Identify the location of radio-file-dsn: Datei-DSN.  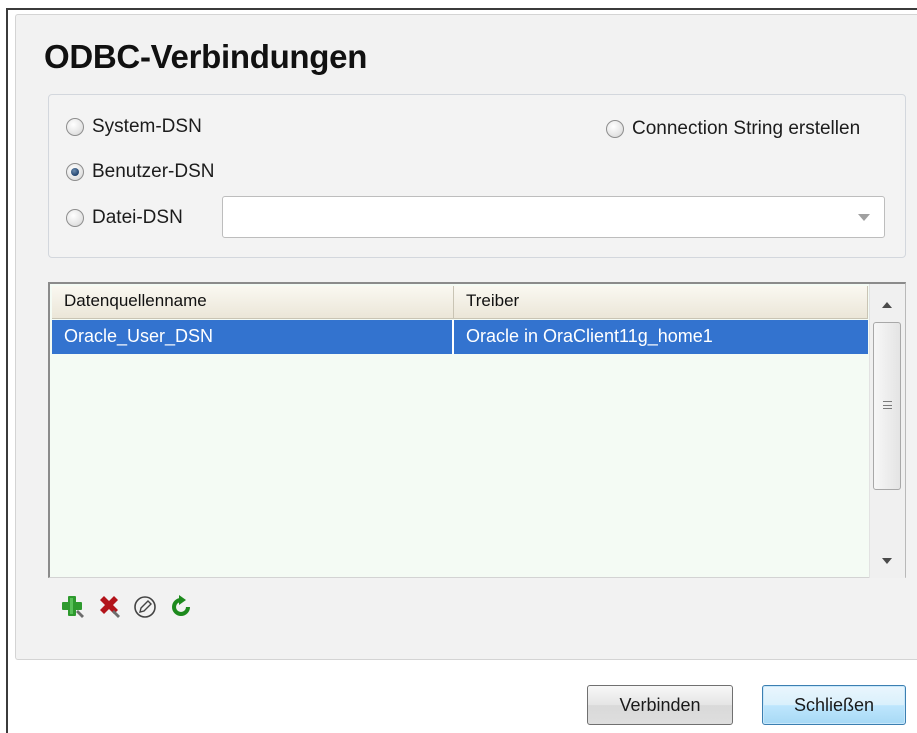
(124, 218).